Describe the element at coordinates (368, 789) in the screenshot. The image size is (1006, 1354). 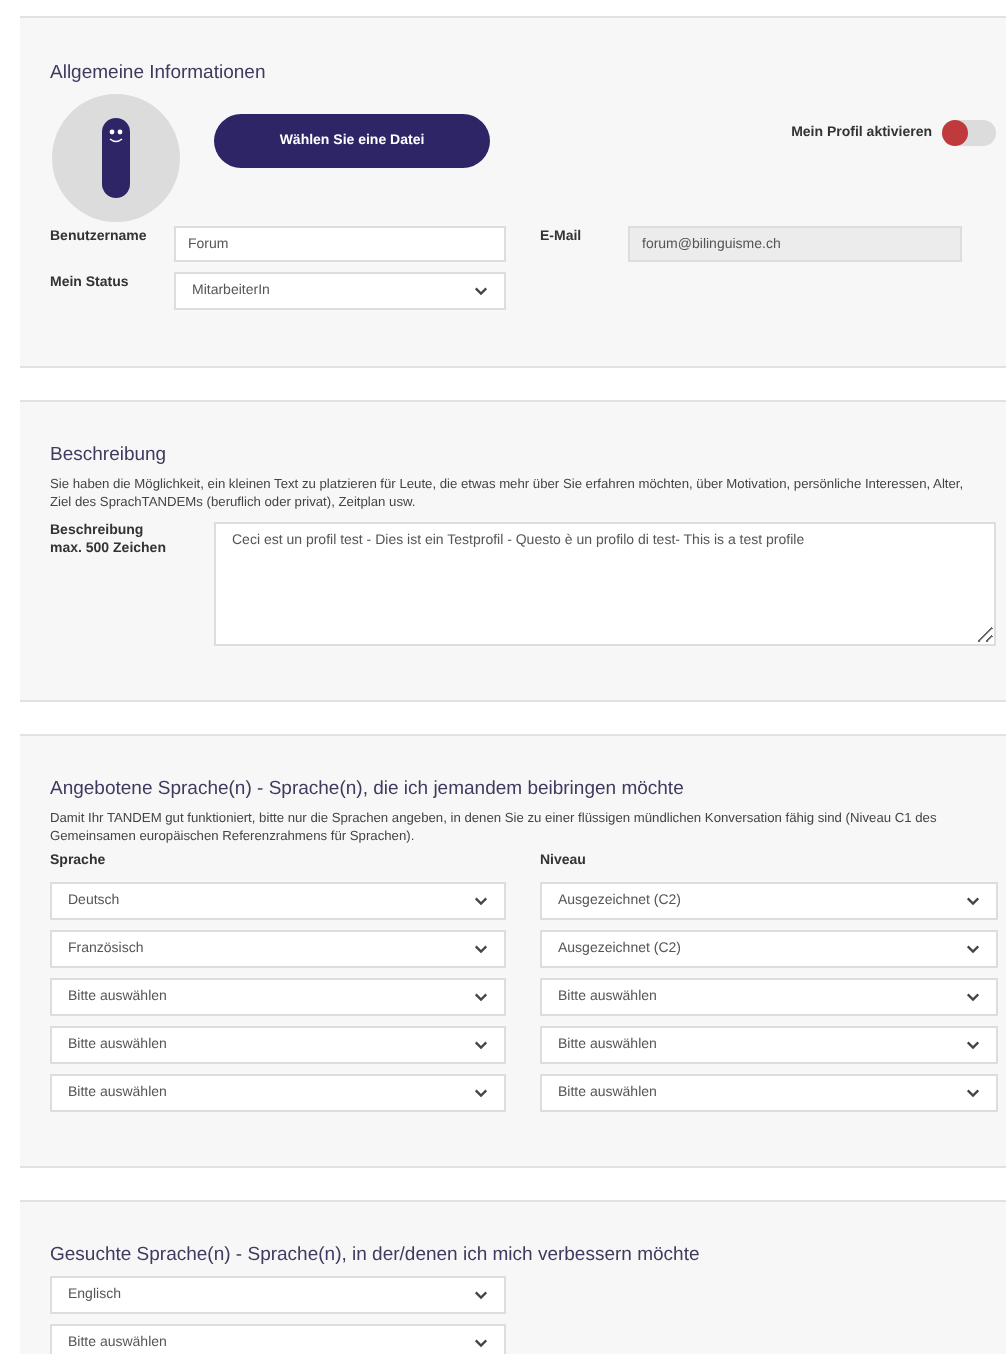
I see `section-title: Angebotene Sprache(n) - Sprache(n), die ich jemandem beibringen möchte` at that location.